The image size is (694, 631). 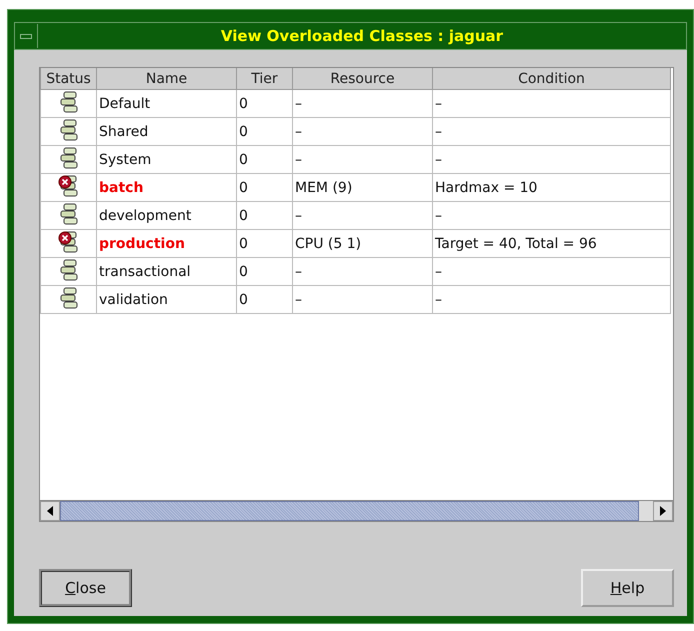 I want to click on scroll-left-icon, so click(x=50, y=511).